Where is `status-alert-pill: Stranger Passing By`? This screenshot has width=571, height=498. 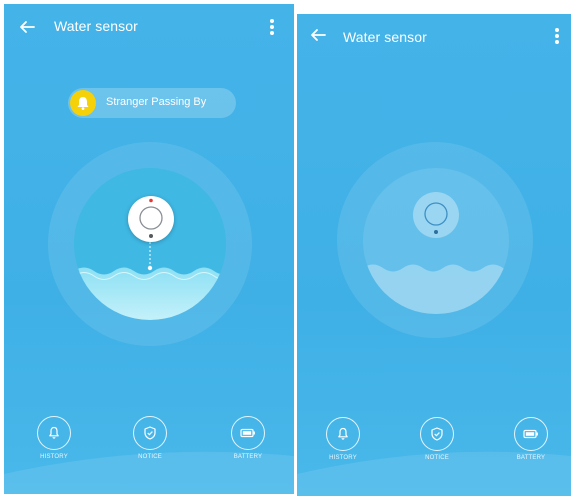
status-alert-pill: Stranger Passing By is located at coordinates (152, 103).